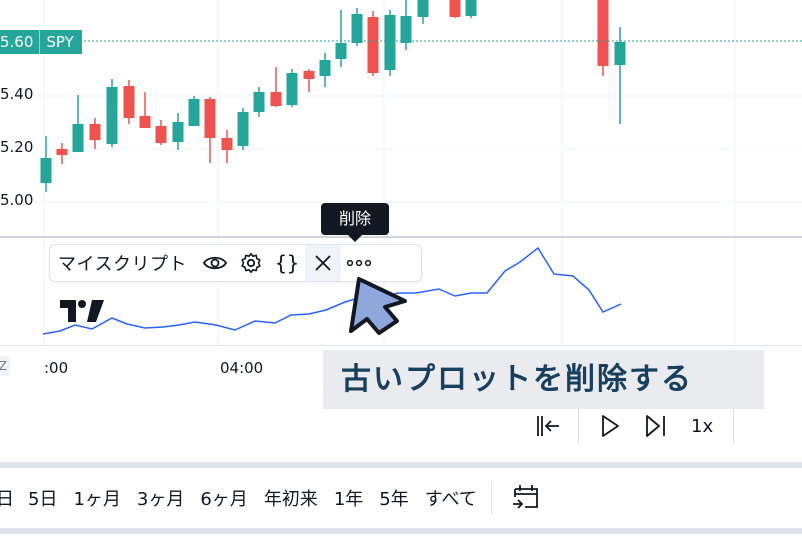 This screenshot has height=553, width=802. I want to click on step-forward-icon, so click(655, 426).